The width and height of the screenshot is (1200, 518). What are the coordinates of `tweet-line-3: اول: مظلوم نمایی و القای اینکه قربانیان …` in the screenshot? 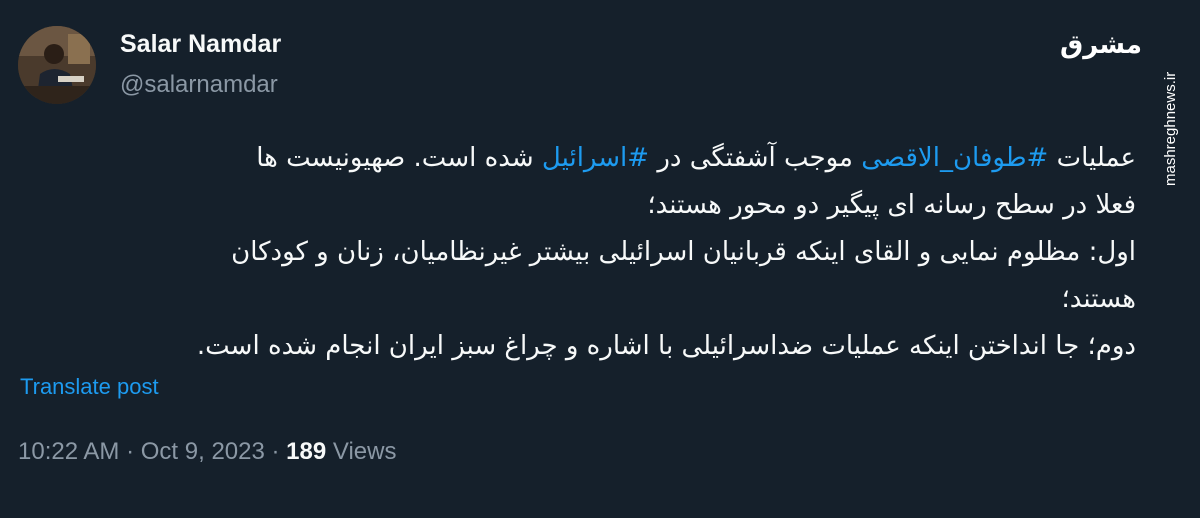 It's located at (683, 252).